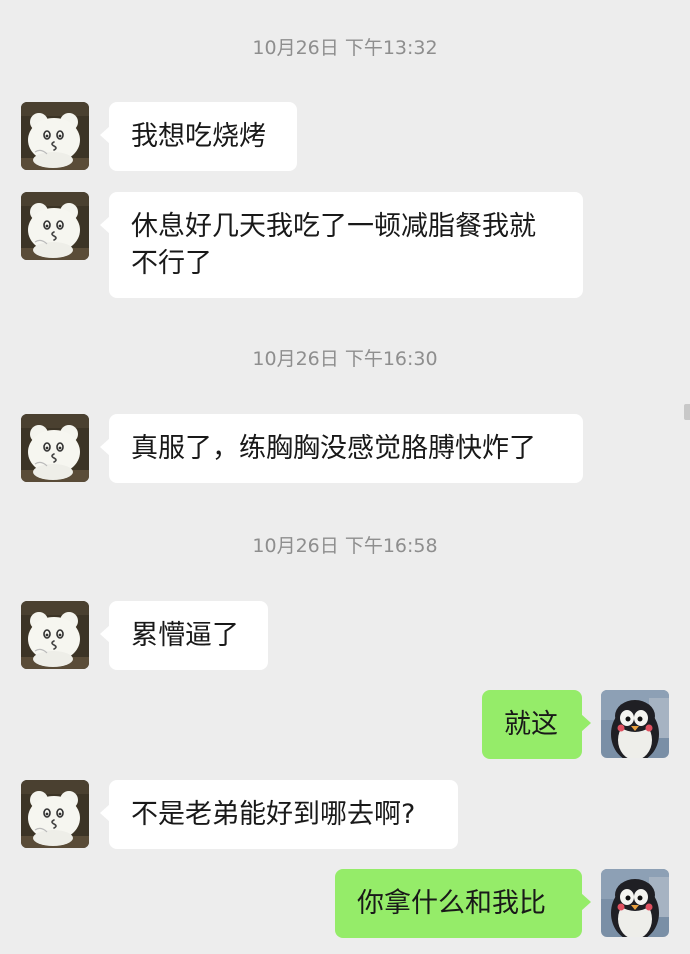 The image size is (690, 954). What do you see at coordinates (345, 359) in the screenshot?
I see `chat-timestamp: 10月26日 下午16:30` at bounding box center [345, 359].